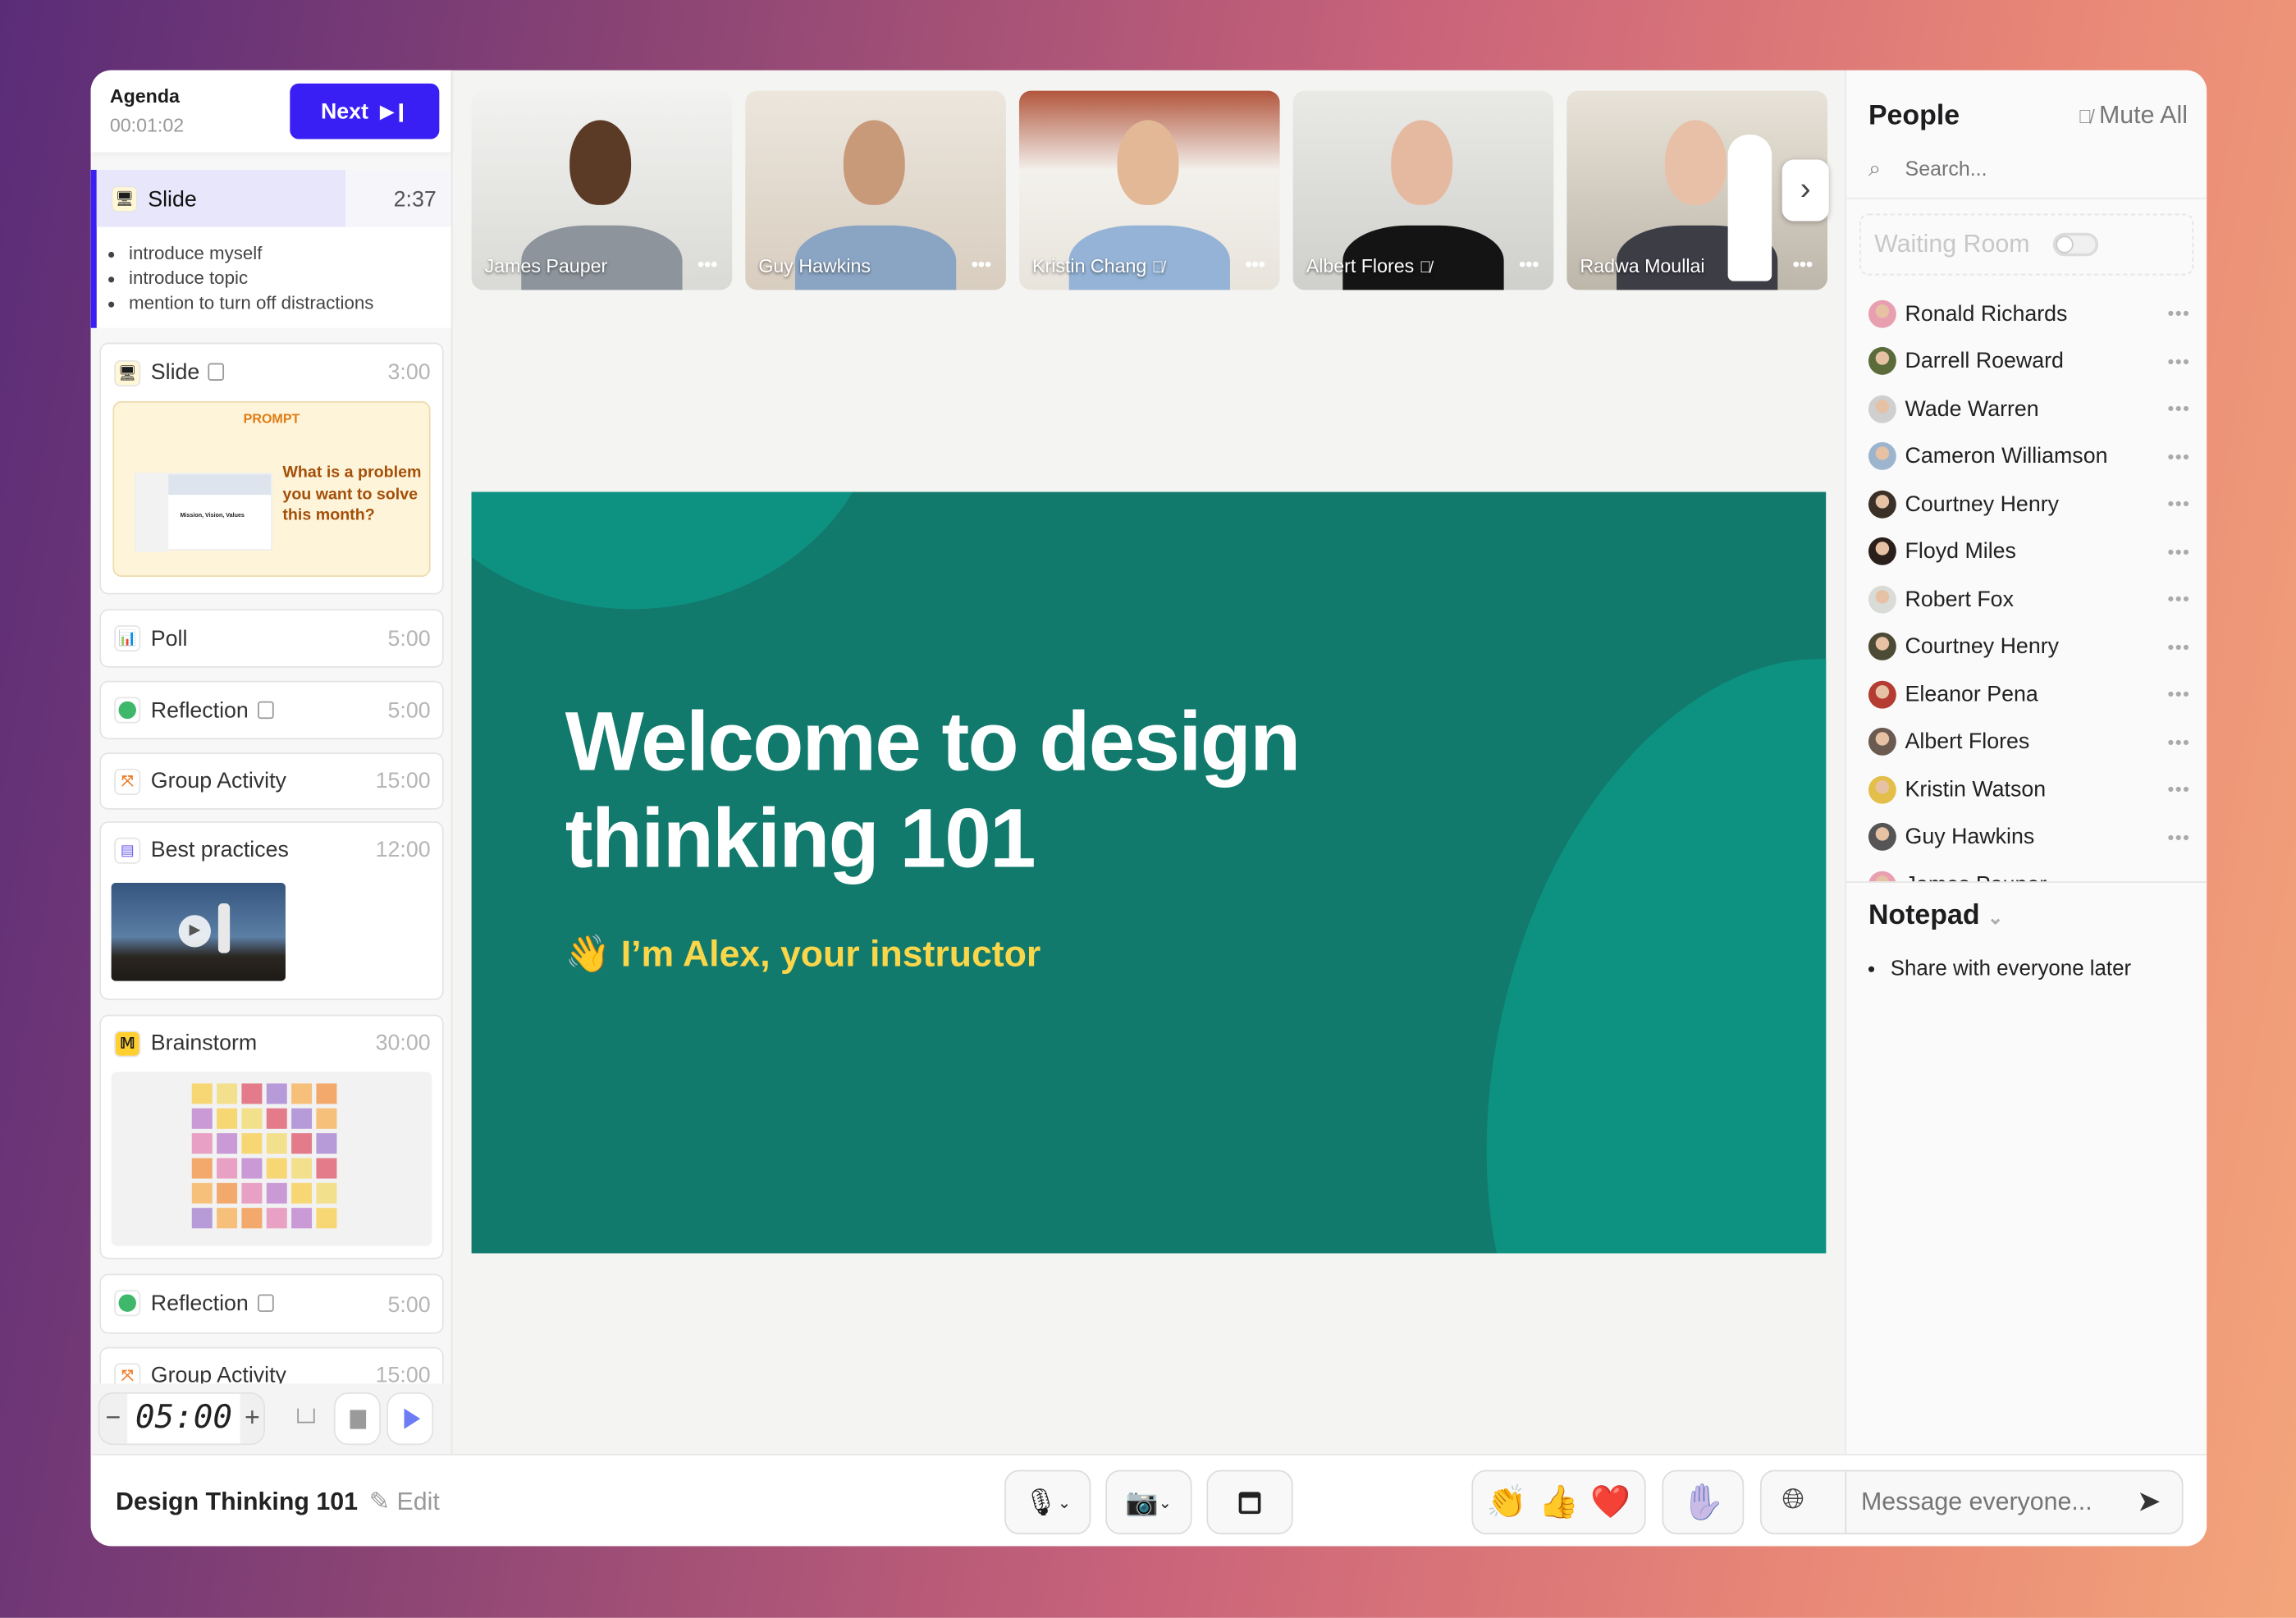  I want to click on agenda-item-poll: 📊 Poll 5:00, so click(271, 638).